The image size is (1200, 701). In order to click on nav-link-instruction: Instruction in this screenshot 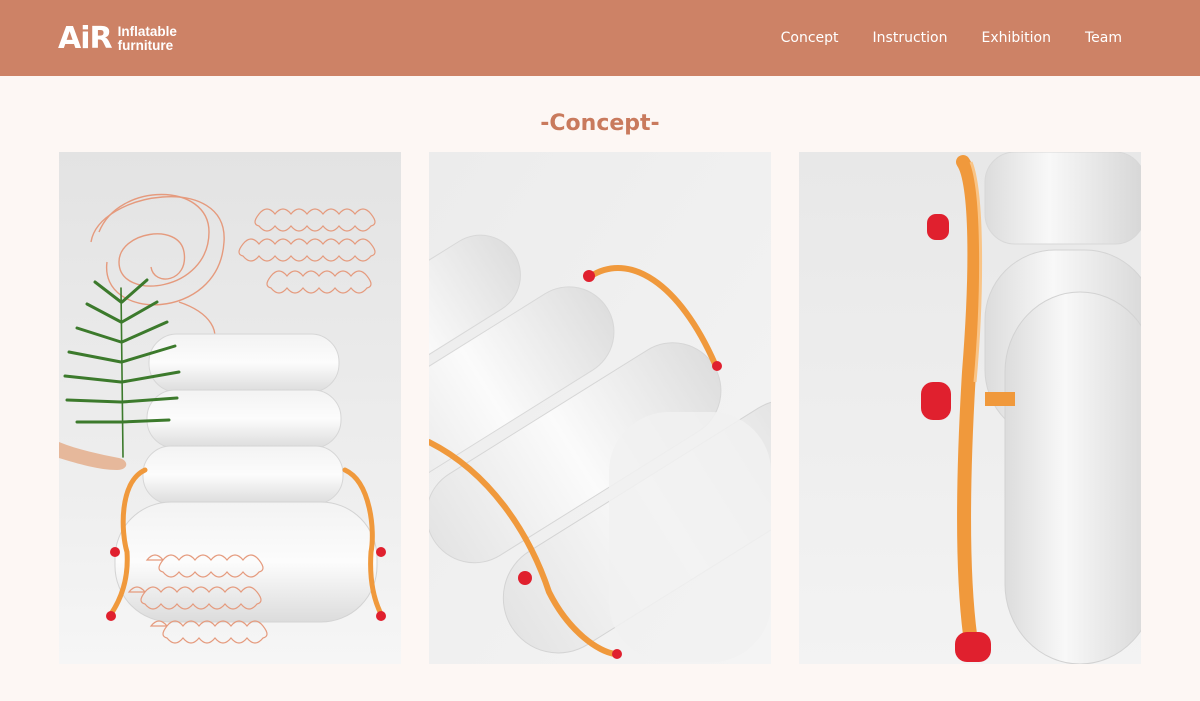, I will do `click(910, 38)`.